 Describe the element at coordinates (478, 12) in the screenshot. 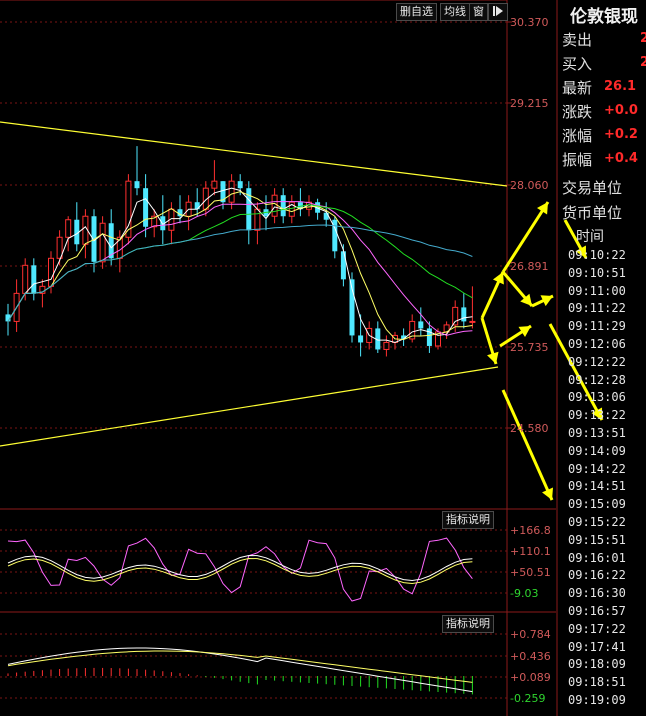

I see `window-button: 窗` at that location.